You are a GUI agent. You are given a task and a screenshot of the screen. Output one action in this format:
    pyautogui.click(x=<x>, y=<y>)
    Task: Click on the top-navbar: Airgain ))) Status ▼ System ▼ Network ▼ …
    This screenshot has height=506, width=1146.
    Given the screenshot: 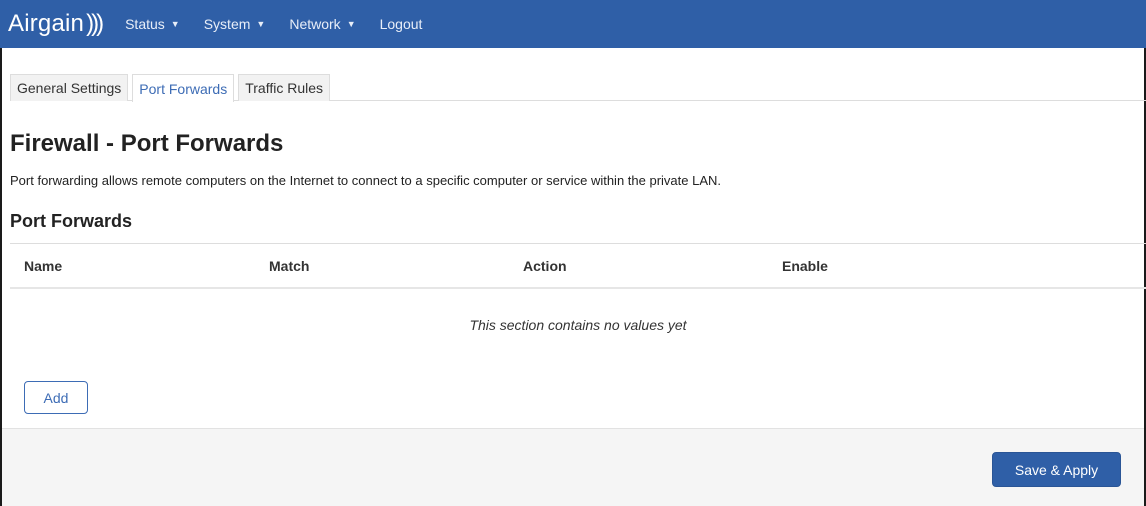 What is the action you would take?
    pyautogui.click(x=573, y=24)
    